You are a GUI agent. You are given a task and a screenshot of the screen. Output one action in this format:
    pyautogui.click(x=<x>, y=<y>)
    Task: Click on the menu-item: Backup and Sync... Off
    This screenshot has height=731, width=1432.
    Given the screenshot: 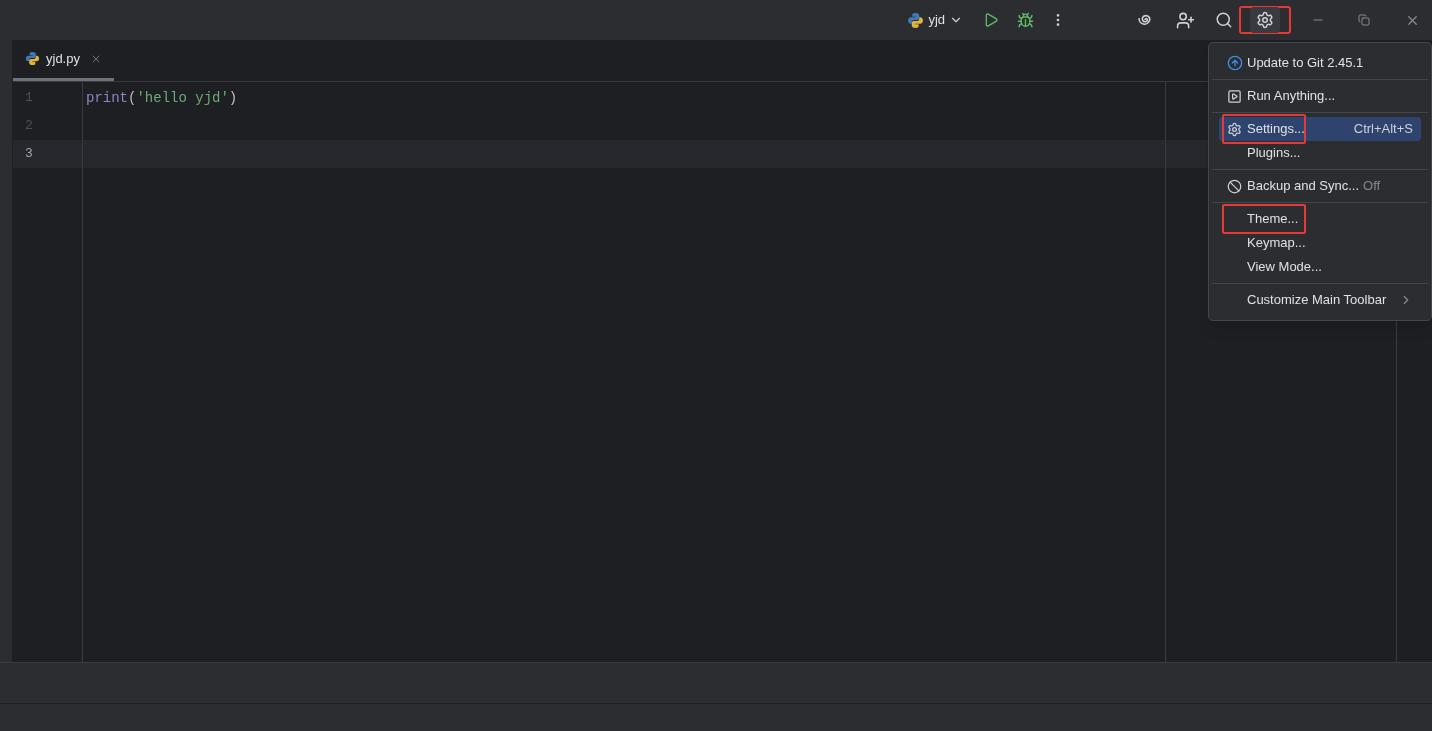 What is the action you would take?
    pyautogui.click(x=1320, y=186)
    